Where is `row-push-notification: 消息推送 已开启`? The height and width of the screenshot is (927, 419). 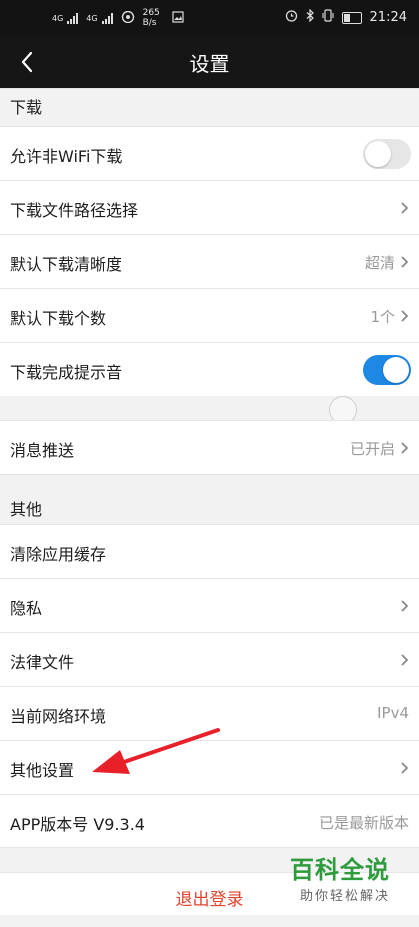 row-push-notification: 消息推送 已开启 is located at coordinates (209, 447).